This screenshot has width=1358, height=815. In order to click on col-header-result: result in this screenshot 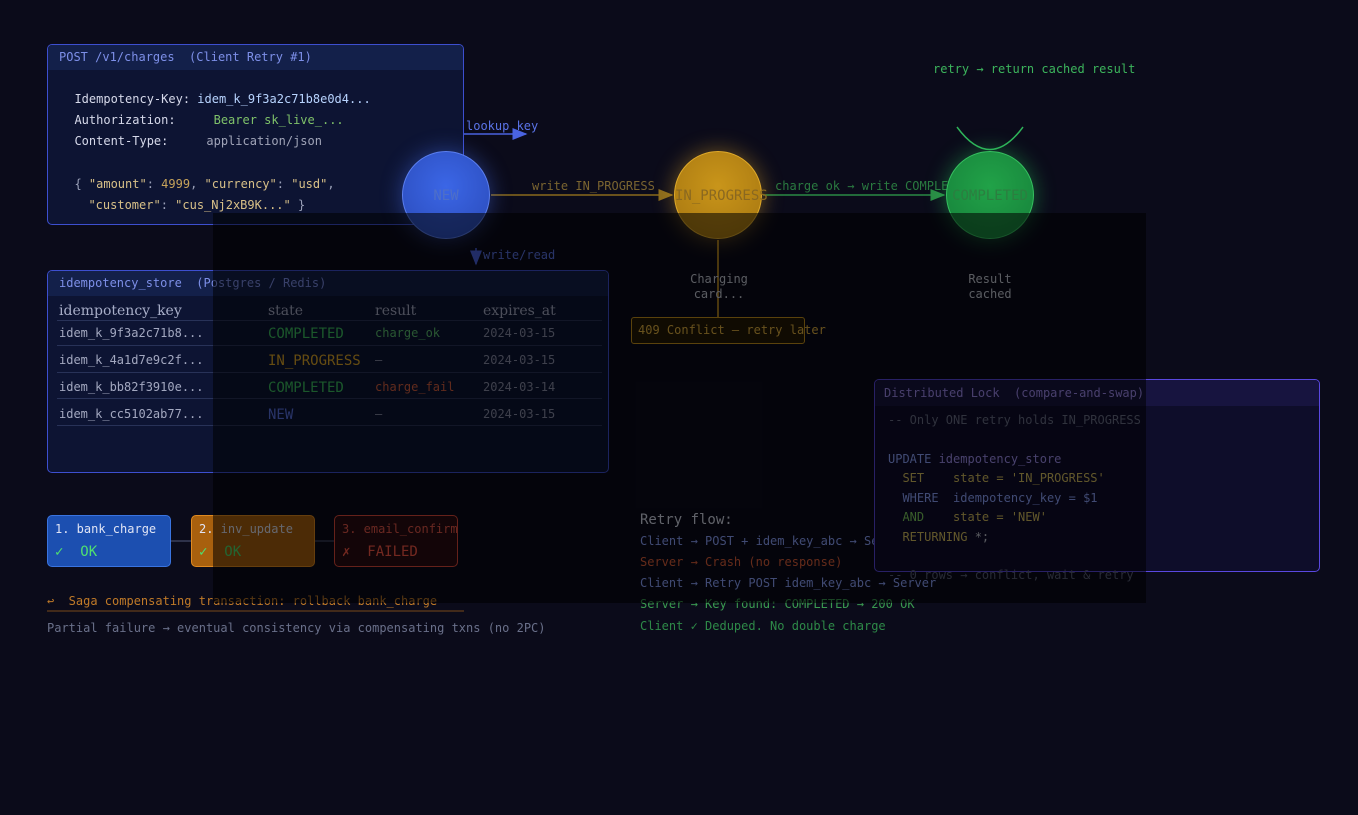, I will do `click(396, 311)`.